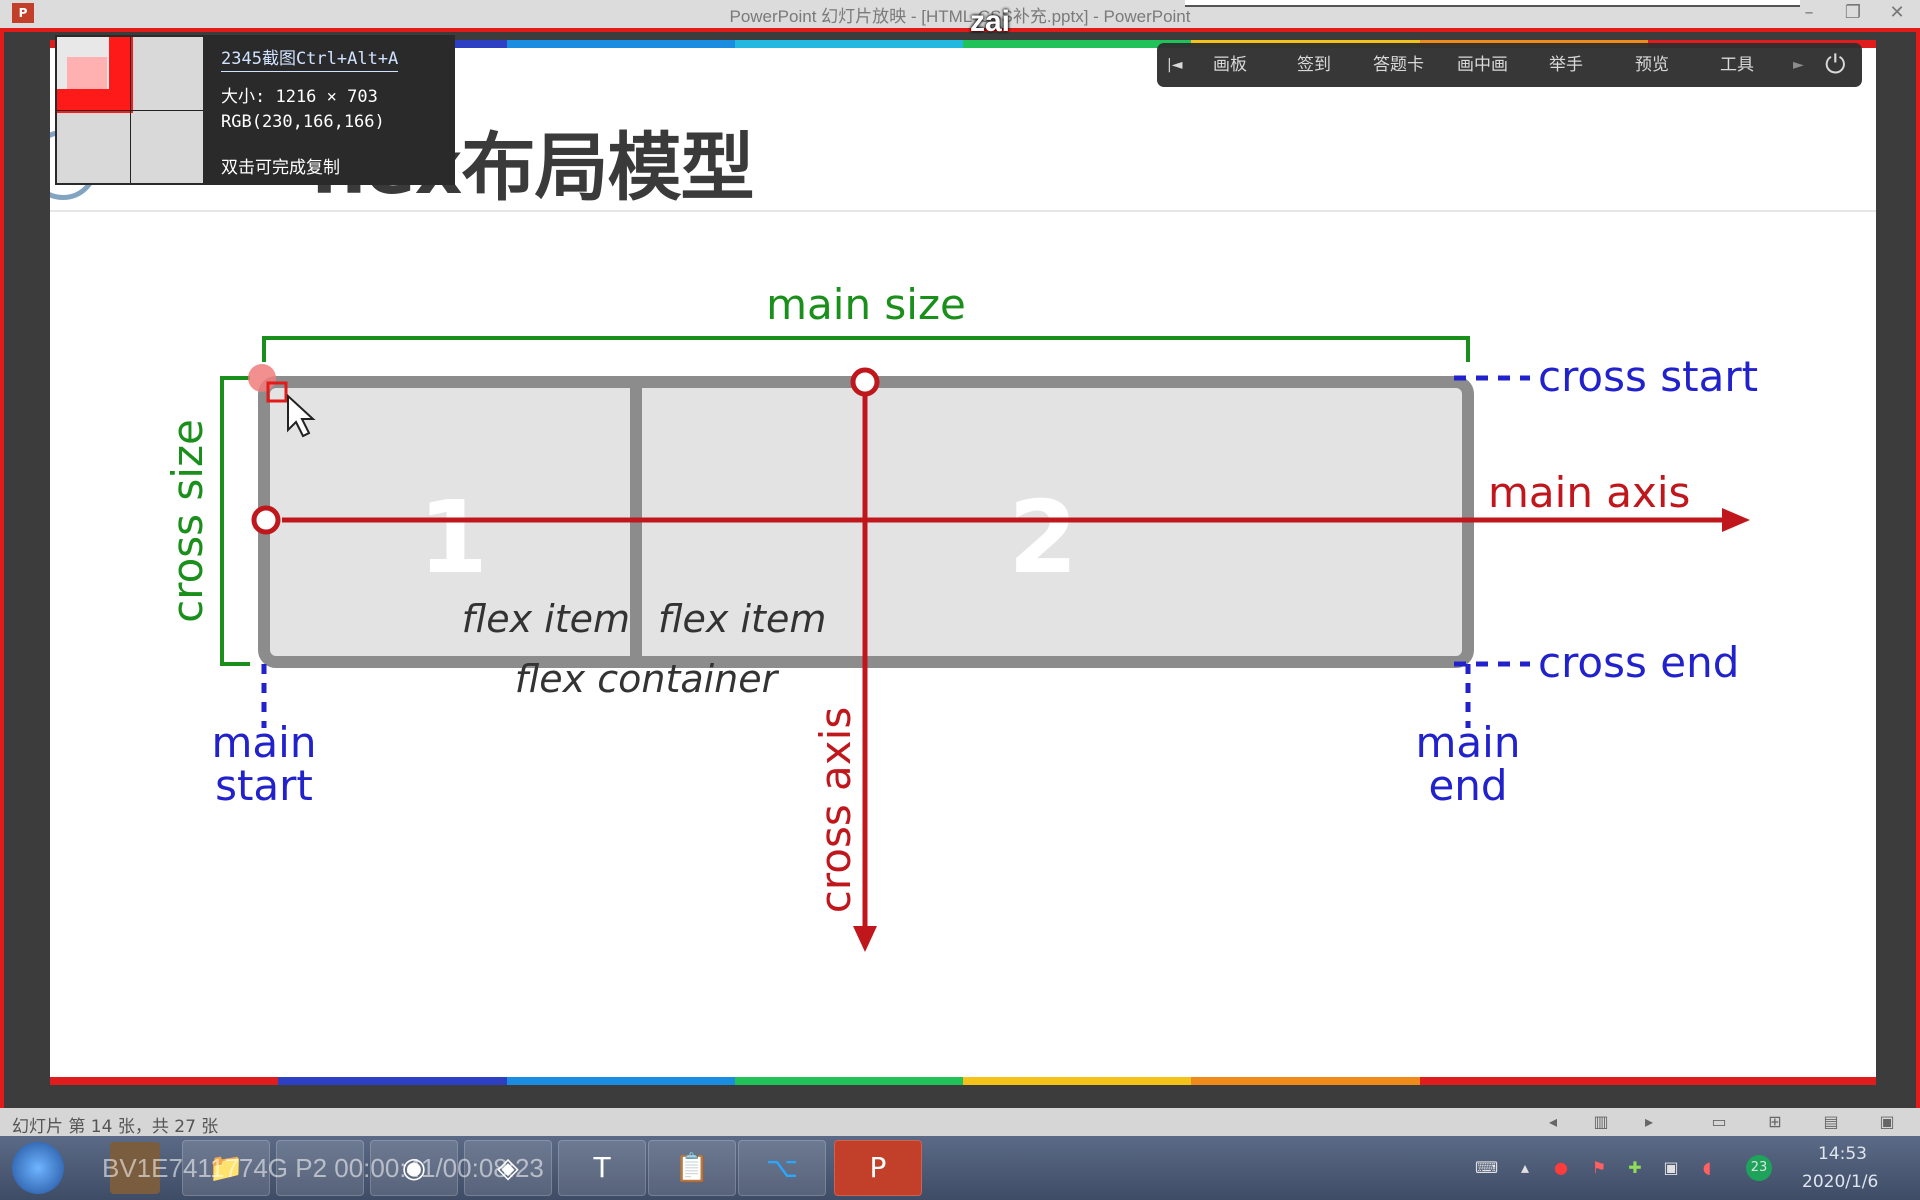 The width and height of the screenshot is (1920, 1200). What do you see at coordinates (960, 1122) in the screenshot?
I see `powerpoint-status-bar: 幻灯片 第 14 张，共 27 张 ◂ ▥ ▸ ▭ ⊞ ▤ ▣` at bounding box center [960, 1122].